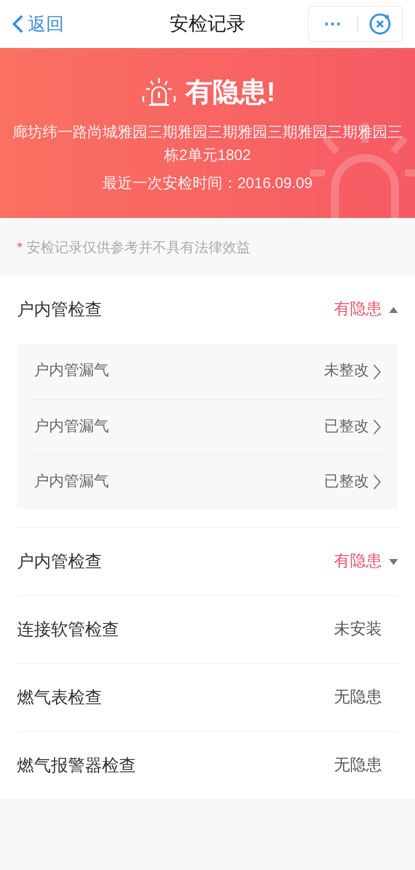  I want to click on check-name: 连接软管检查, so click(68, 629).